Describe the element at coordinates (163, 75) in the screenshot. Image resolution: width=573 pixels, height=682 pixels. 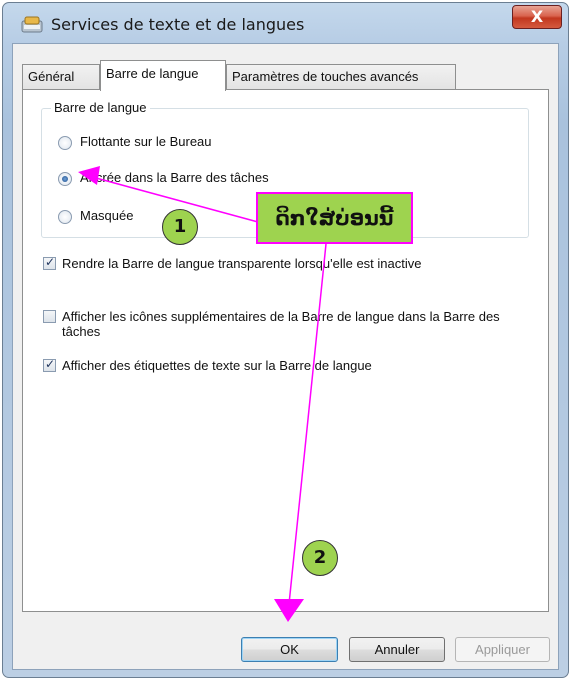
I see `tab-language-bar: Barre de langue` at that location.